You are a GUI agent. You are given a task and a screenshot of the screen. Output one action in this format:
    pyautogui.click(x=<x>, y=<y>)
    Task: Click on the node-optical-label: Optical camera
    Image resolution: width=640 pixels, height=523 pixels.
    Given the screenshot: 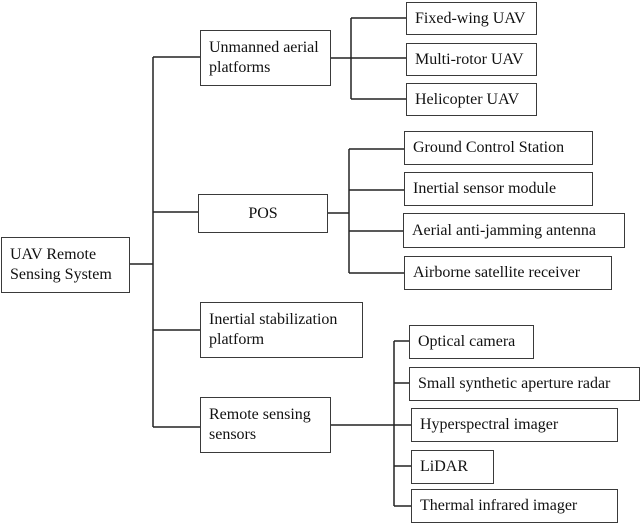 What is the action you would take?
    pyautogui.click(x=467, y=341)
    